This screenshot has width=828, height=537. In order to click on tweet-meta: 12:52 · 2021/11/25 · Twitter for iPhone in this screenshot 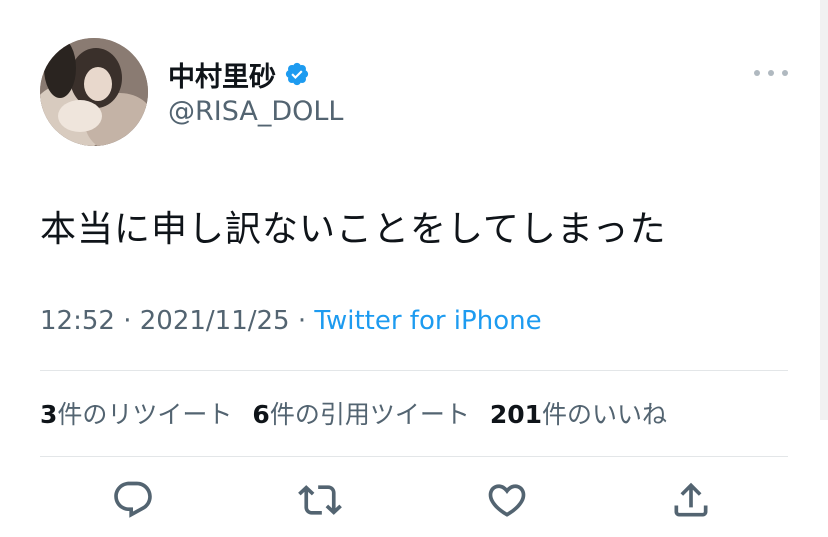, I will do `click(291, 321)`.